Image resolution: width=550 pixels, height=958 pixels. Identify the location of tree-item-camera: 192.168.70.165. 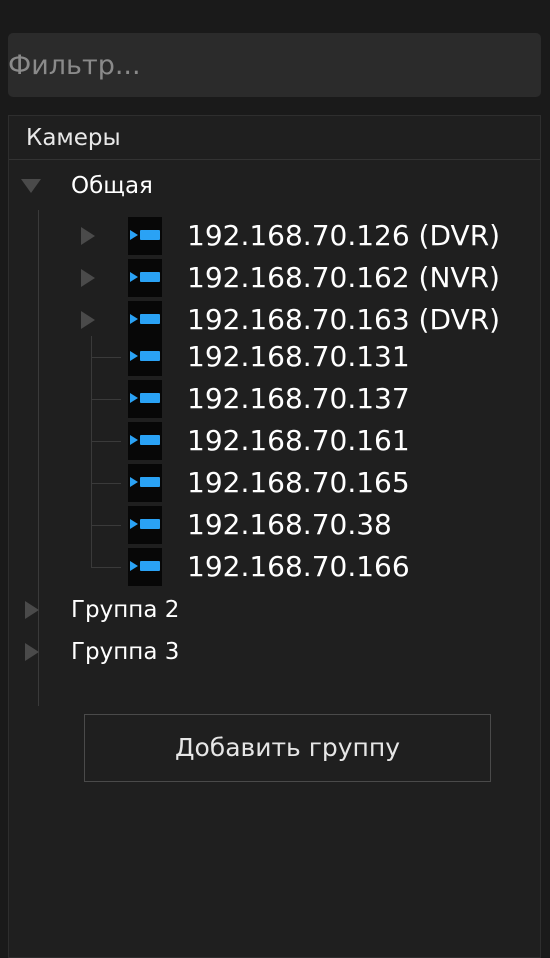
(308, 483).